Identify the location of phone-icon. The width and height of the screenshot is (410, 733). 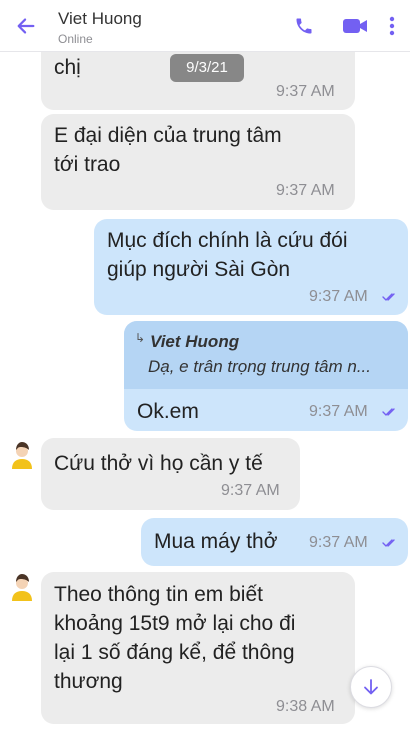
(304, 26).